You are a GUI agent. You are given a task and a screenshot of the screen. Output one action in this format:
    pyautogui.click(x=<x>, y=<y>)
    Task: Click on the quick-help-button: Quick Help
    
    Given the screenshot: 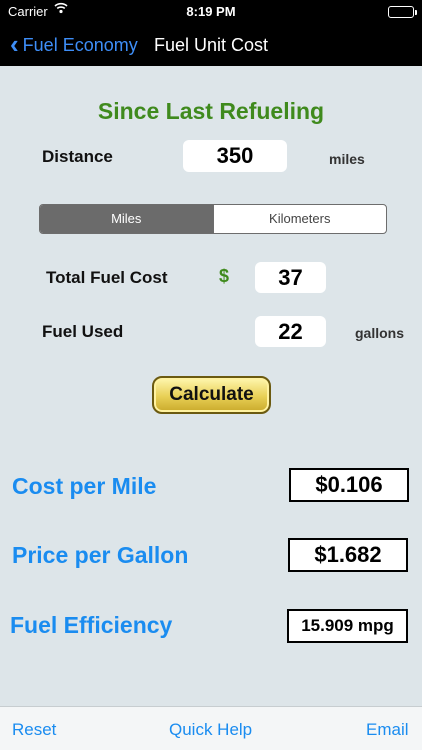 What is the action you would take?
    pyautogui.click(x=210, y=730)
    